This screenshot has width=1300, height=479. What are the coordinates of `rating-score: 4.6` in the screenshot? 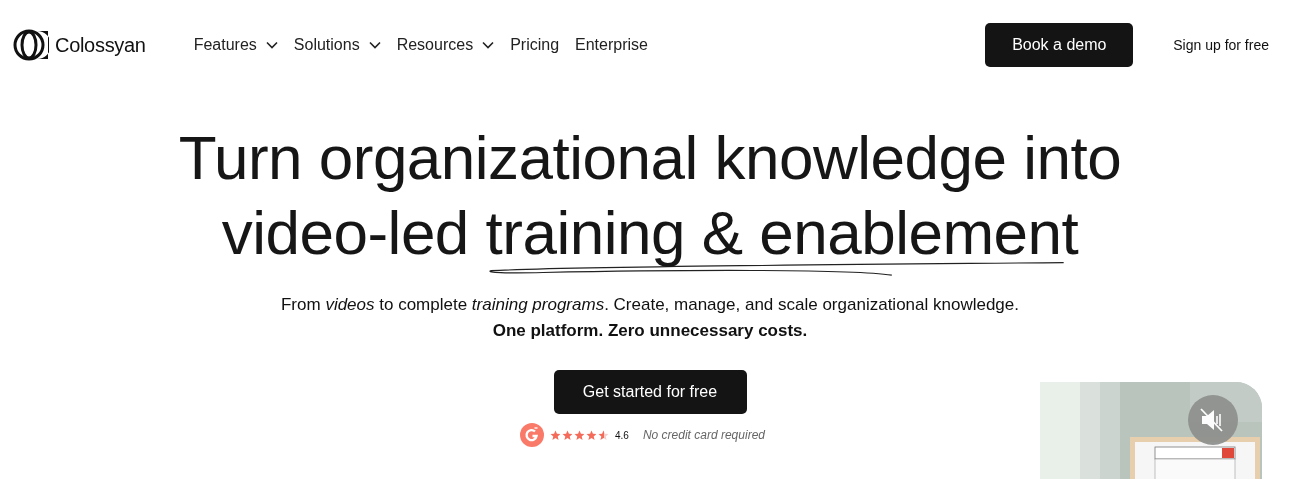 It's located at (622, 435).